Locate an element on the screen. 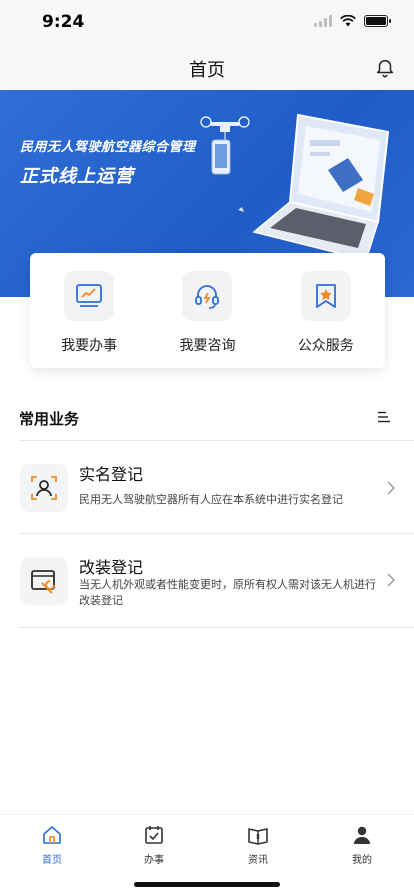  status-time: 9:24 is located at coordinates (63, 22).